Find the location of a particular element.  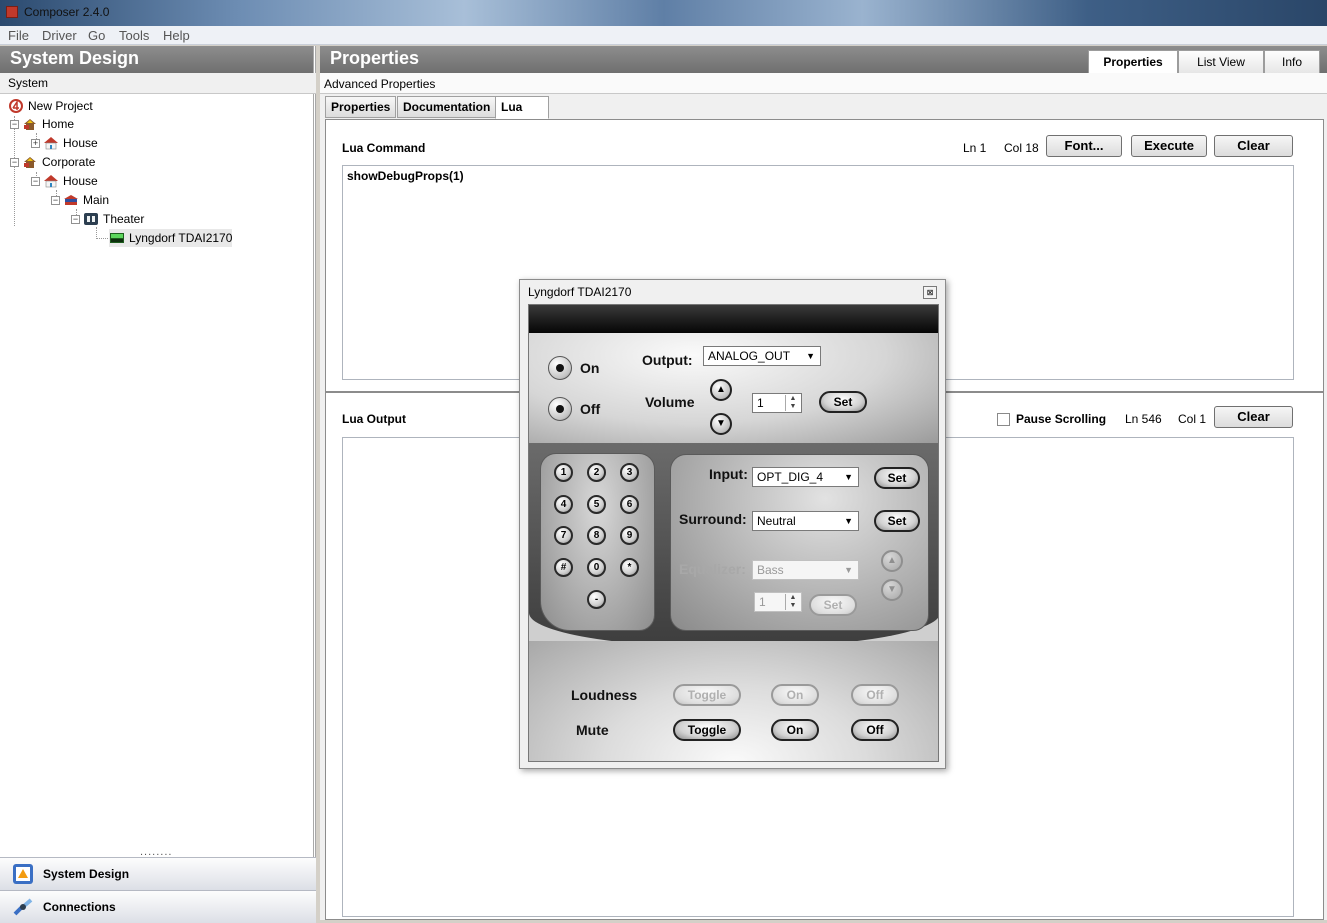

keypad-key-0: 0 is located at coordinates (596, 567).